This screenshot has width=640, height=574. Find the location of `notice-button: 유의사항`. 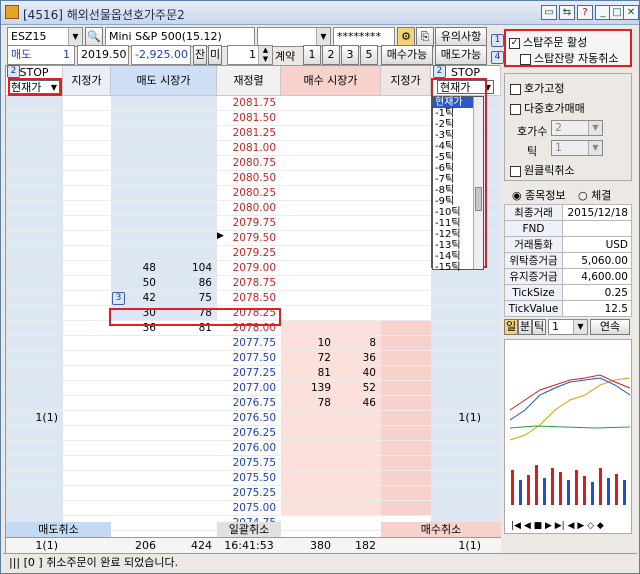

notice-button: 유의사항 is located at coordinates (461, 37).